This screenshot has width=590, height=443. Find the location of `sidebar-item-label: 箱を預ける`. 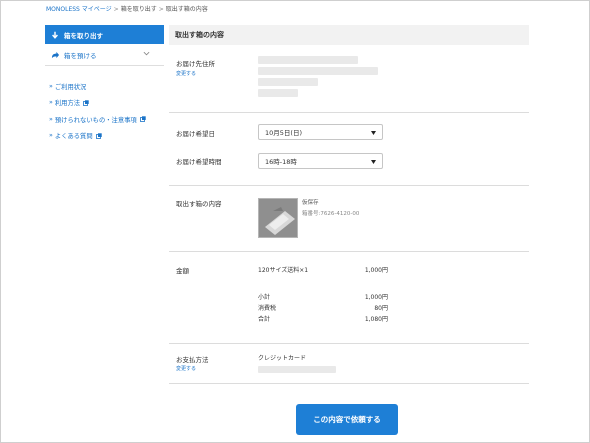

sidebar-item-label: 箱を預ける is located at coordinates (80, 55).